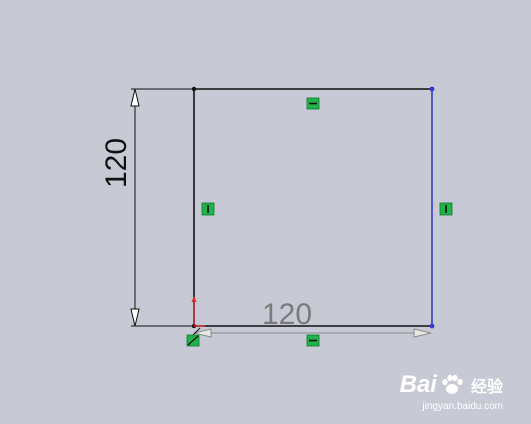 The height and width of the screenshot is (424, 531). I want to click on vertex-bottom-right, so click(432, 326).